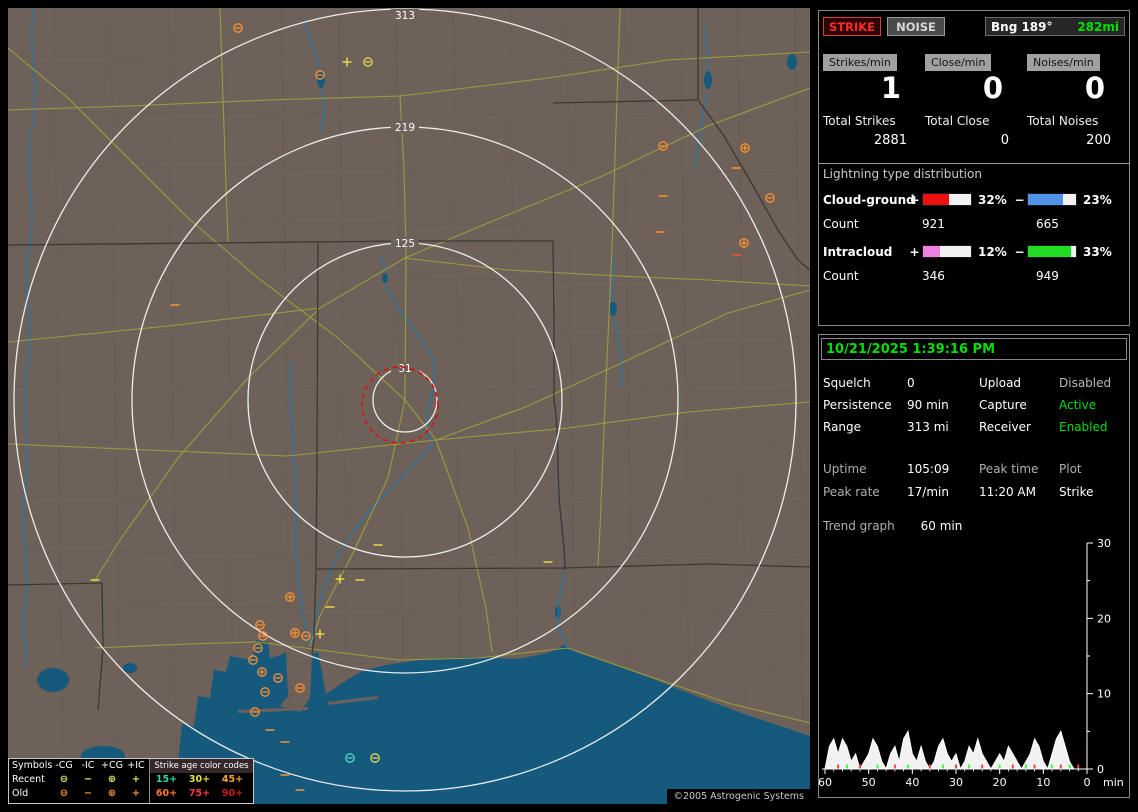 The width and height of the screenshot is (1138, 812). Describe the element at coordinates (1113, 782) in the screenshot. I see `svg-text: min` at that location.